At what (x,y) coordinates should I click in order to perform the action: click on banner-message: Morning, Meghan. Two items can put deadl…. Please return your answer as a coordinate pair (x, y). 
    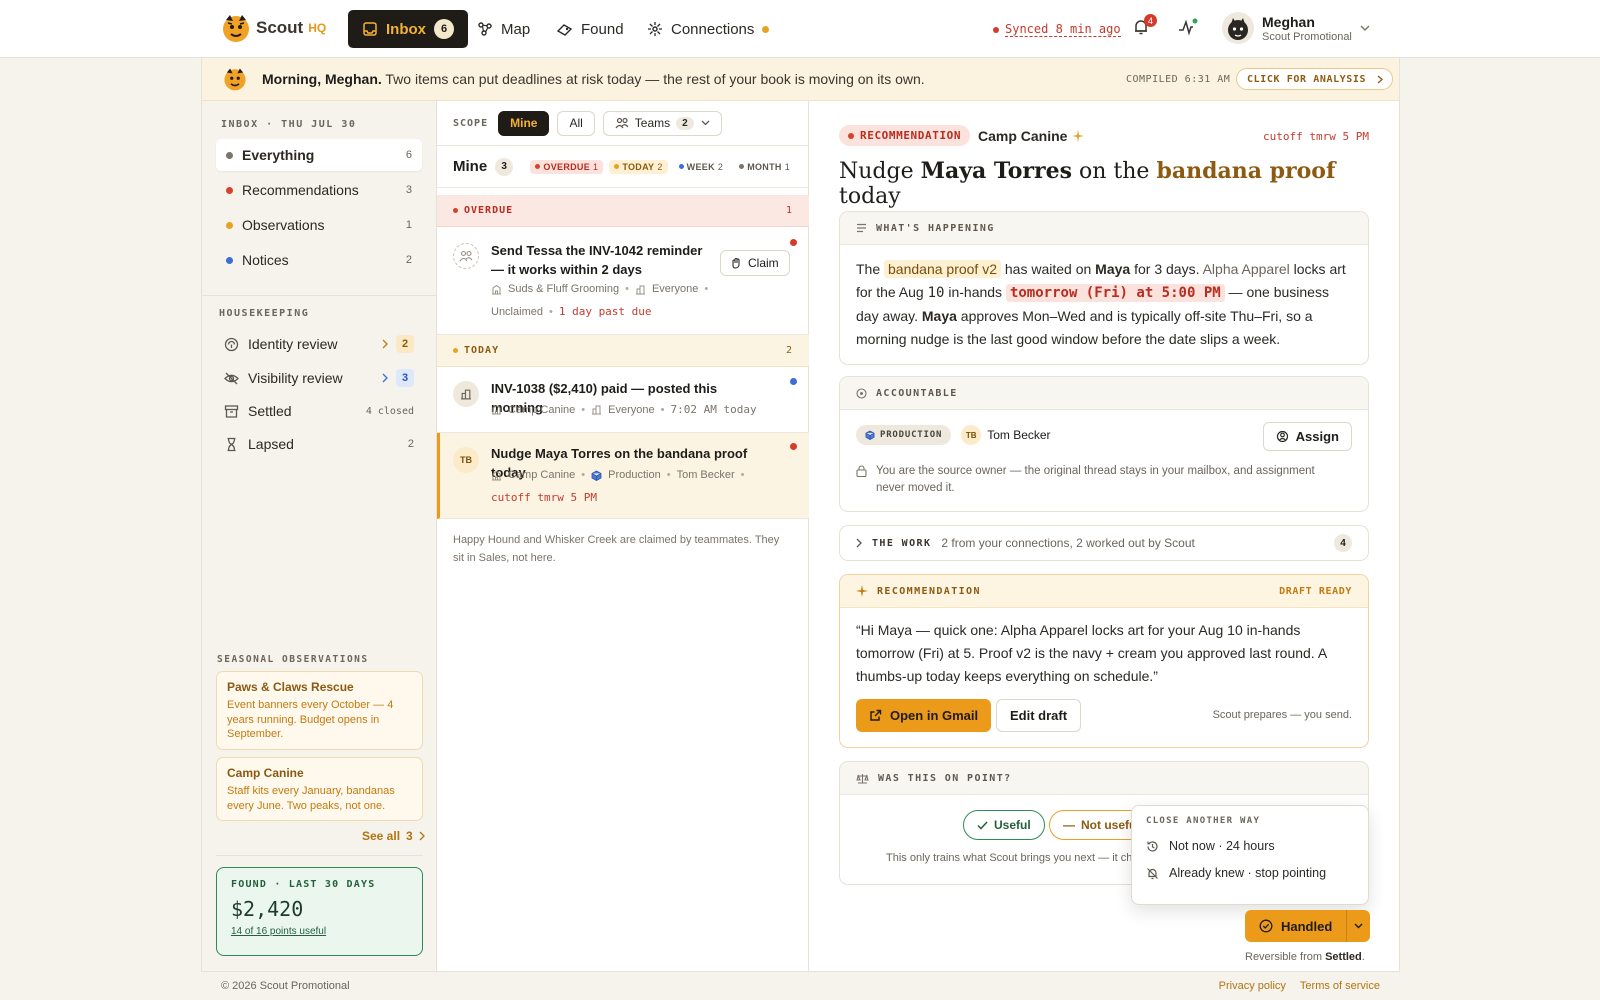
    Looking at the image, I should click on (593, 79).